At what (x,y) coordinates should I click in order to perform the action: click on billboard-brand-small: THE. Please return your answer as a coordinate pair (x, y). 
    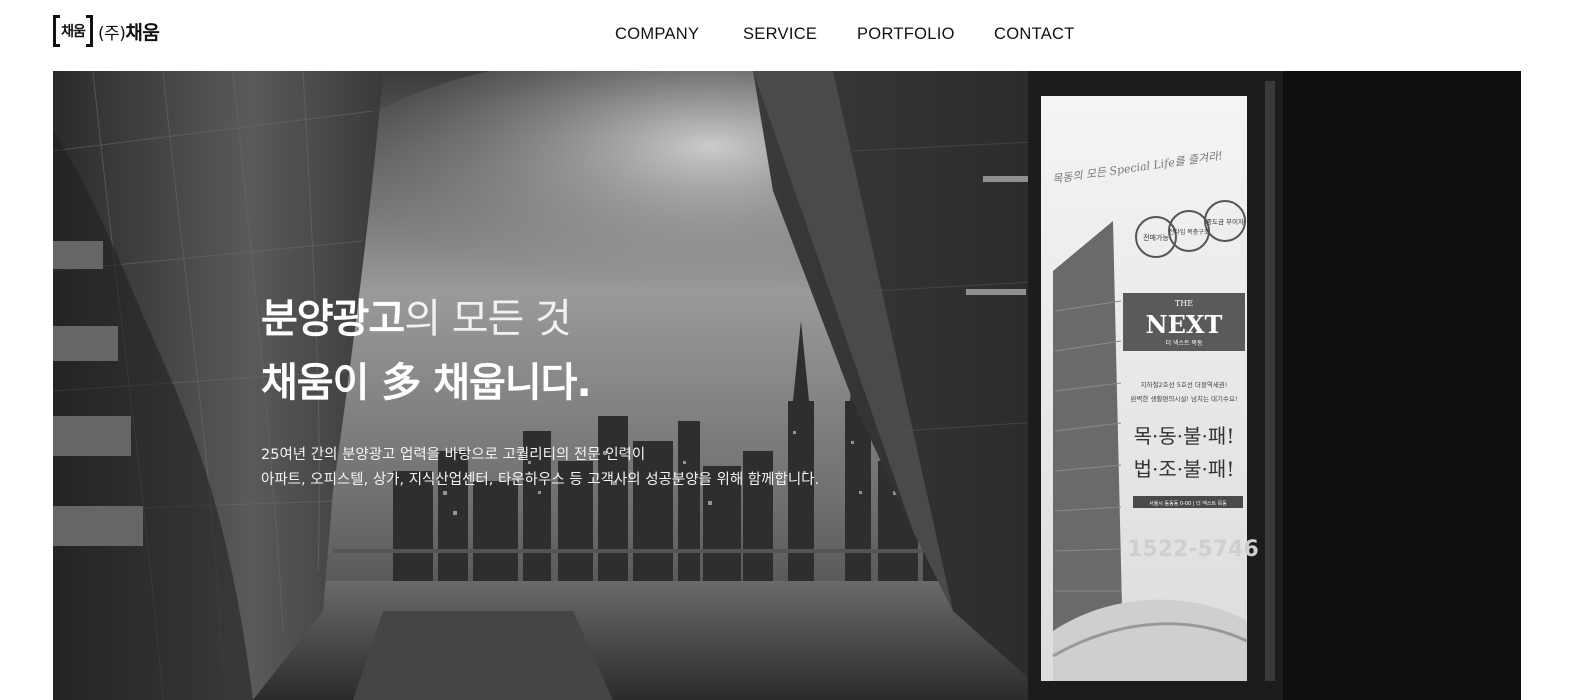
    Looking at the image, I should click on (1184, 303).